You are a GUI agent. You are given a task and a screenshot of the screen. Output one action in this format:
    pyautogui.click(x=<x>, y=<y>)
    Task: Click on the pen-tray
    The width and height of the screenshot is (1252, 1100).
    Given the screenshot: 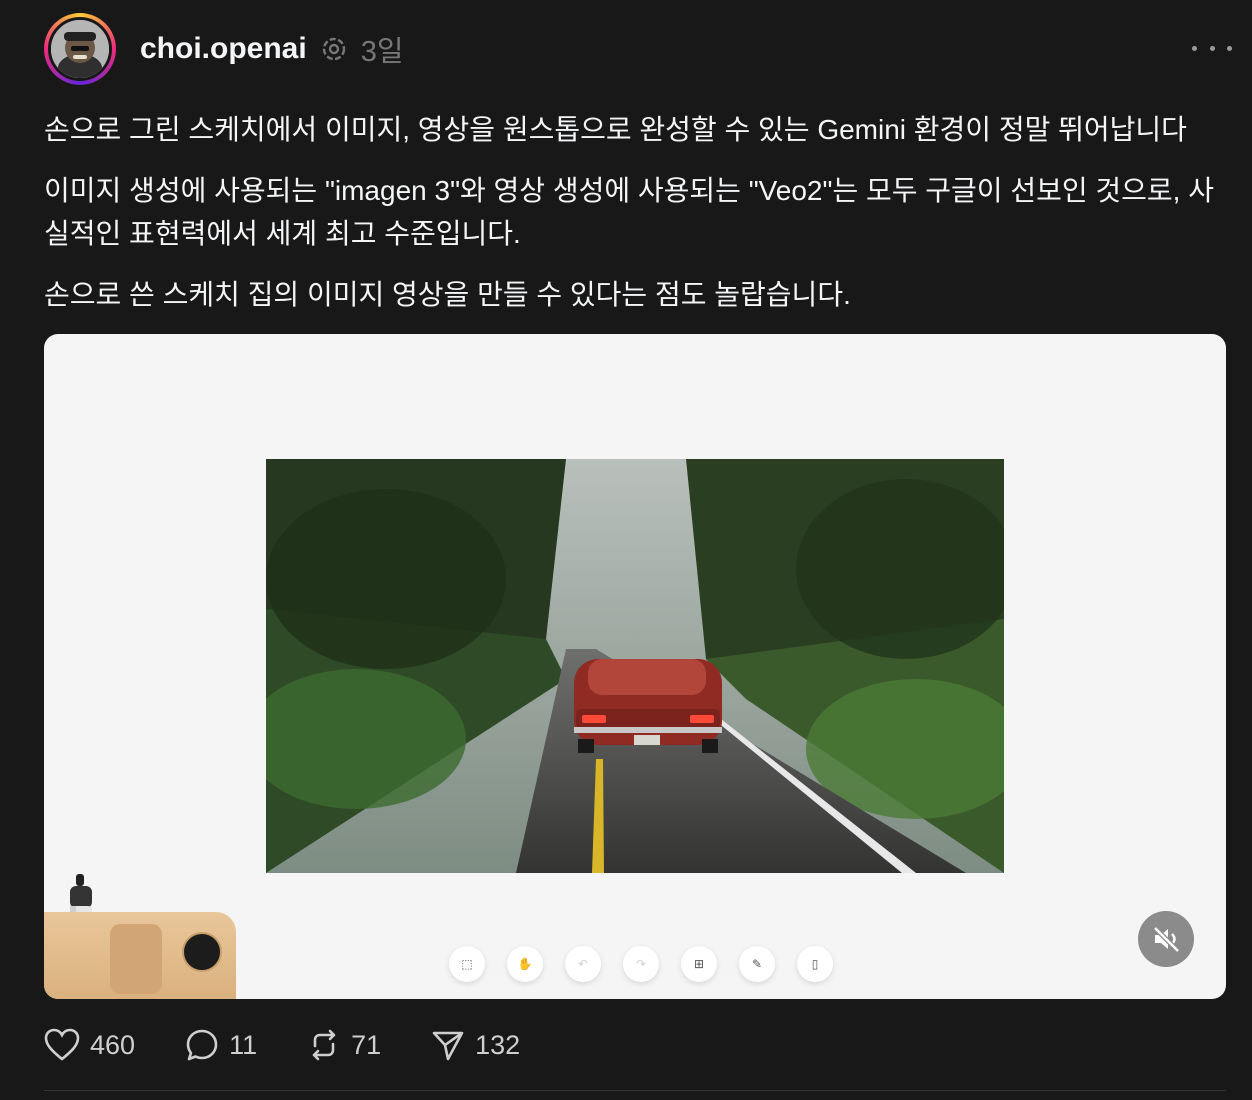 What is the action you would take?
    pyautogui.click(x=140, y=955)
    